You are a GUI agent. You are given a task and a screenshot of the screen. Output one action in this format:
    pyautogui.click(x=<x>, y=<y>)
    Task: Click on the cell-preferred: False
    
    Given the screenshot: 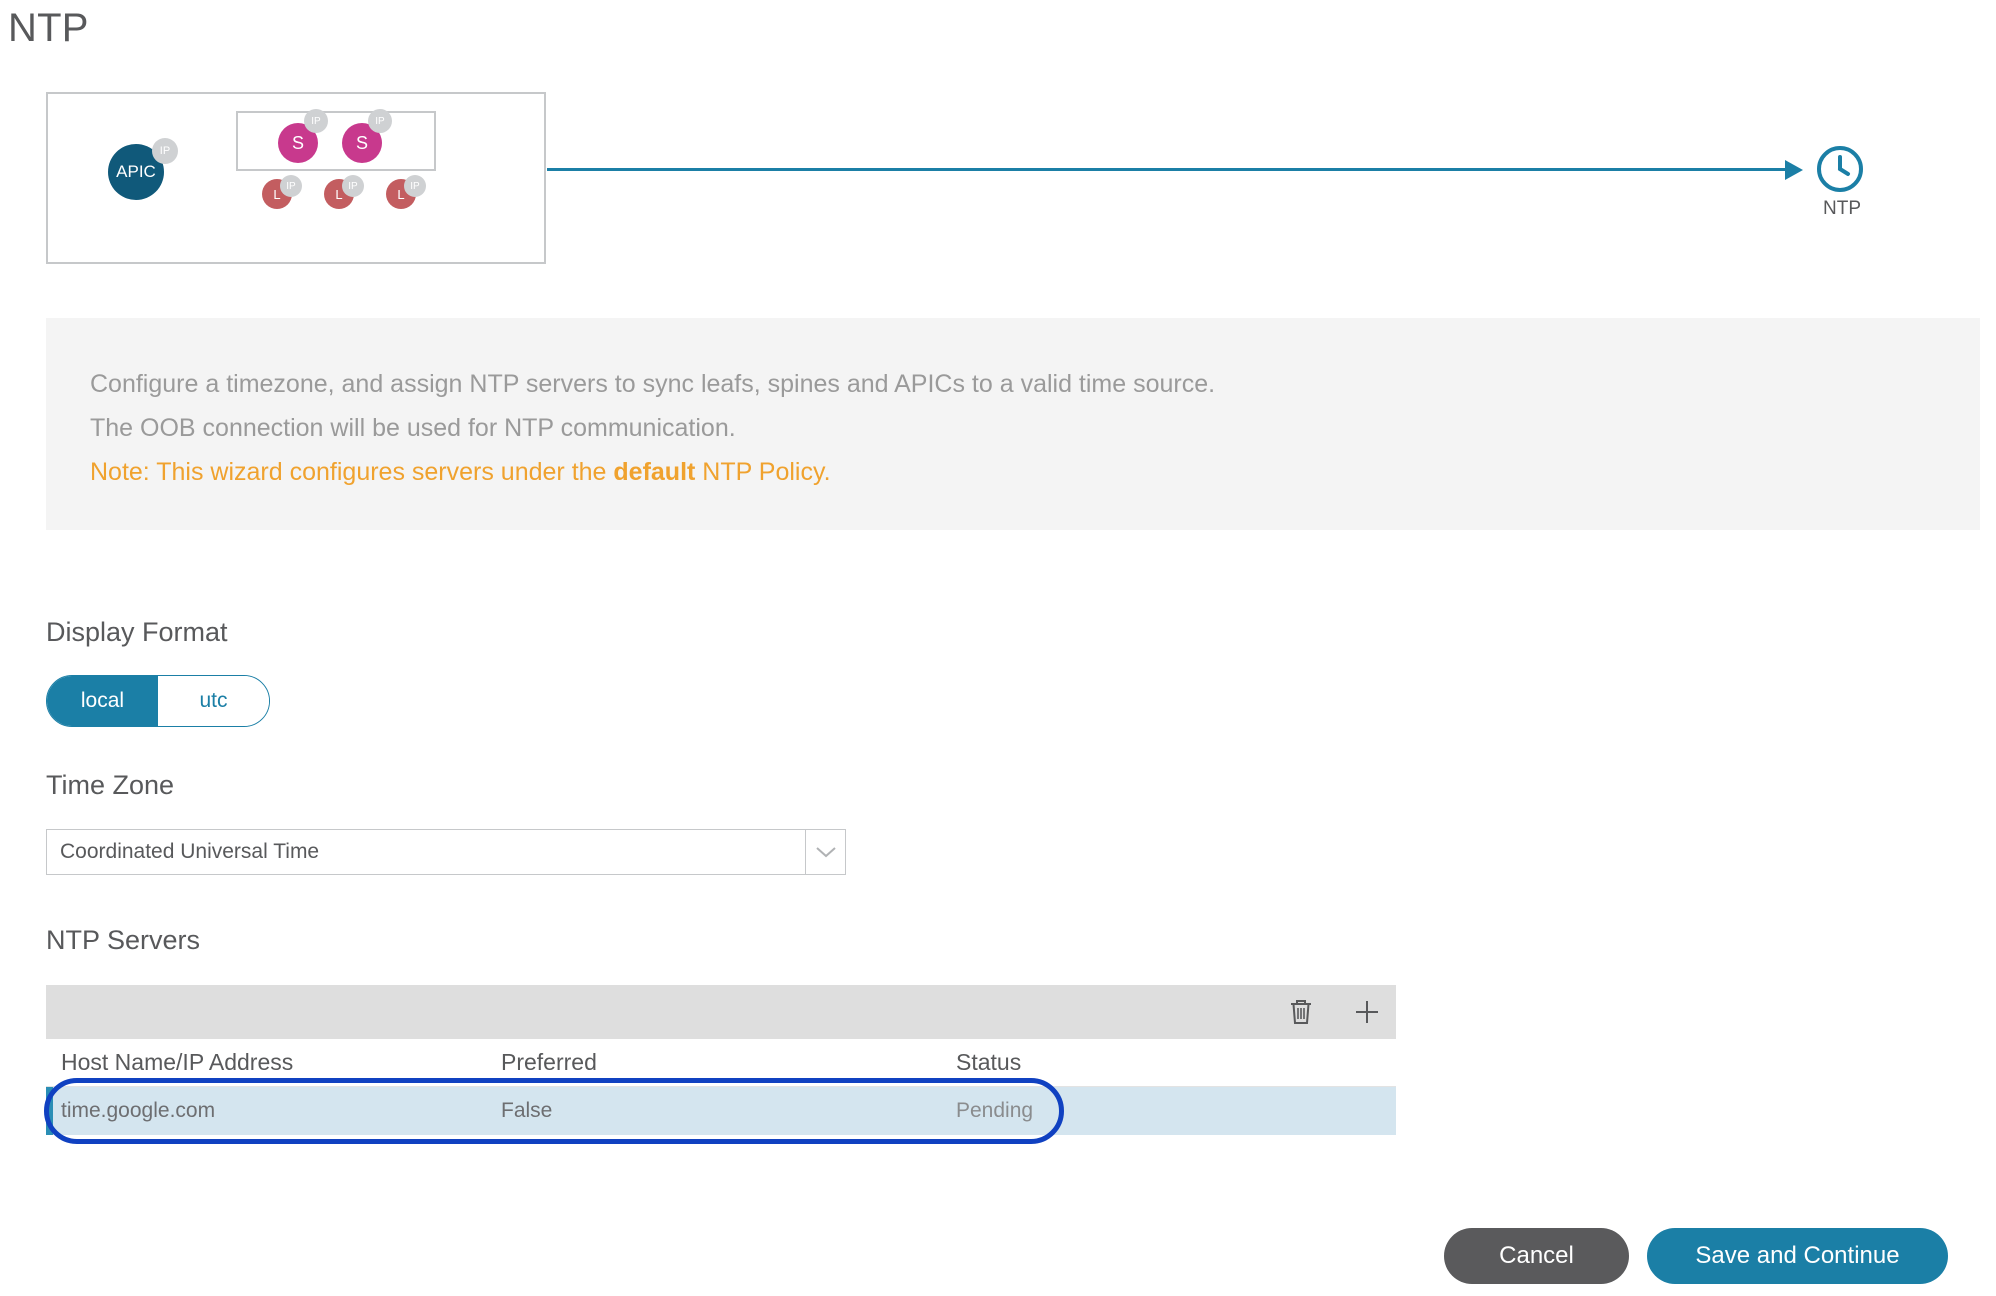 What is the action you would take?
    pyautogui.click(x=527, y=1110)
    